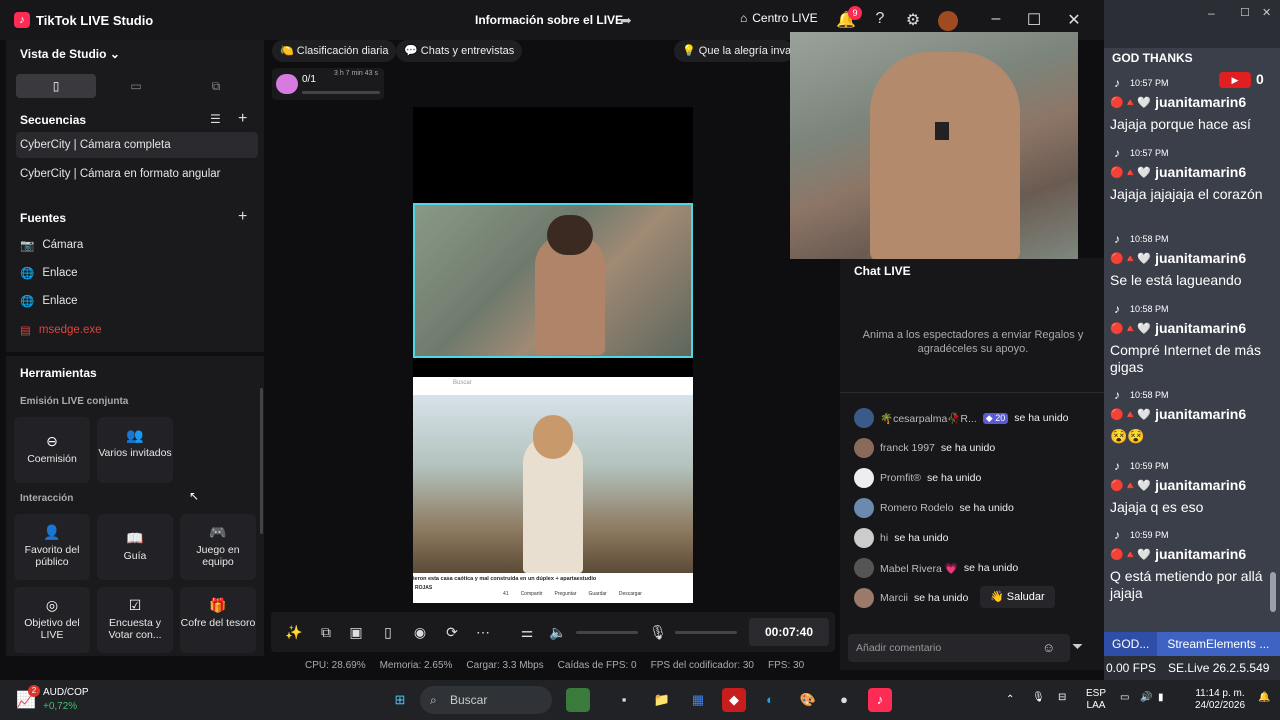 The width and height of the screenshot is (1280, 720). Describe the element at coordinates (486, 700) in the screenshot. I see `taskbar-search: ⌕ Buscar` at that location.